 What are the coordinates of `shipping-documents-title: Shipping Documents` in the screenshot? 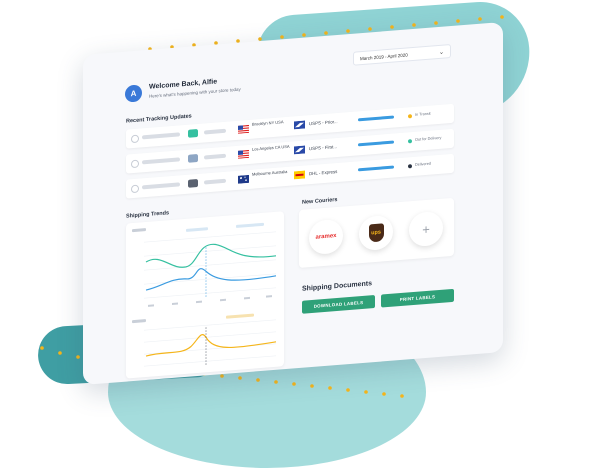 It's located at (337, 286).